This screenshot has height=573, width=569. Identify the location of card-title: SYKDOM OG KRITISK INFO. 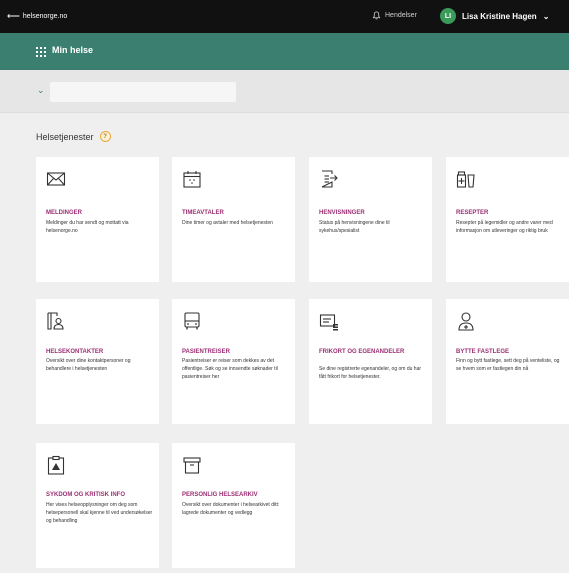
(86, 495).